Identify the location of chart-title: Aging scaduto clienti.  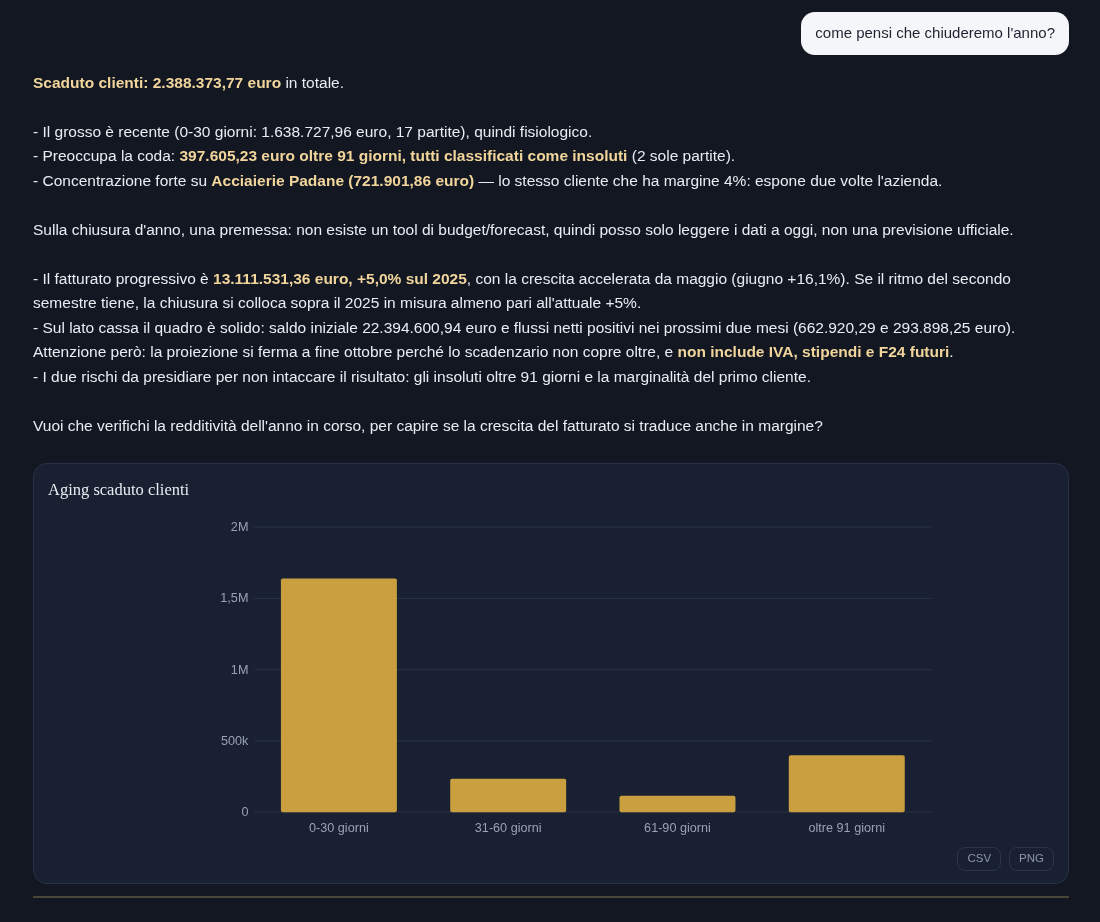
(119, 489).